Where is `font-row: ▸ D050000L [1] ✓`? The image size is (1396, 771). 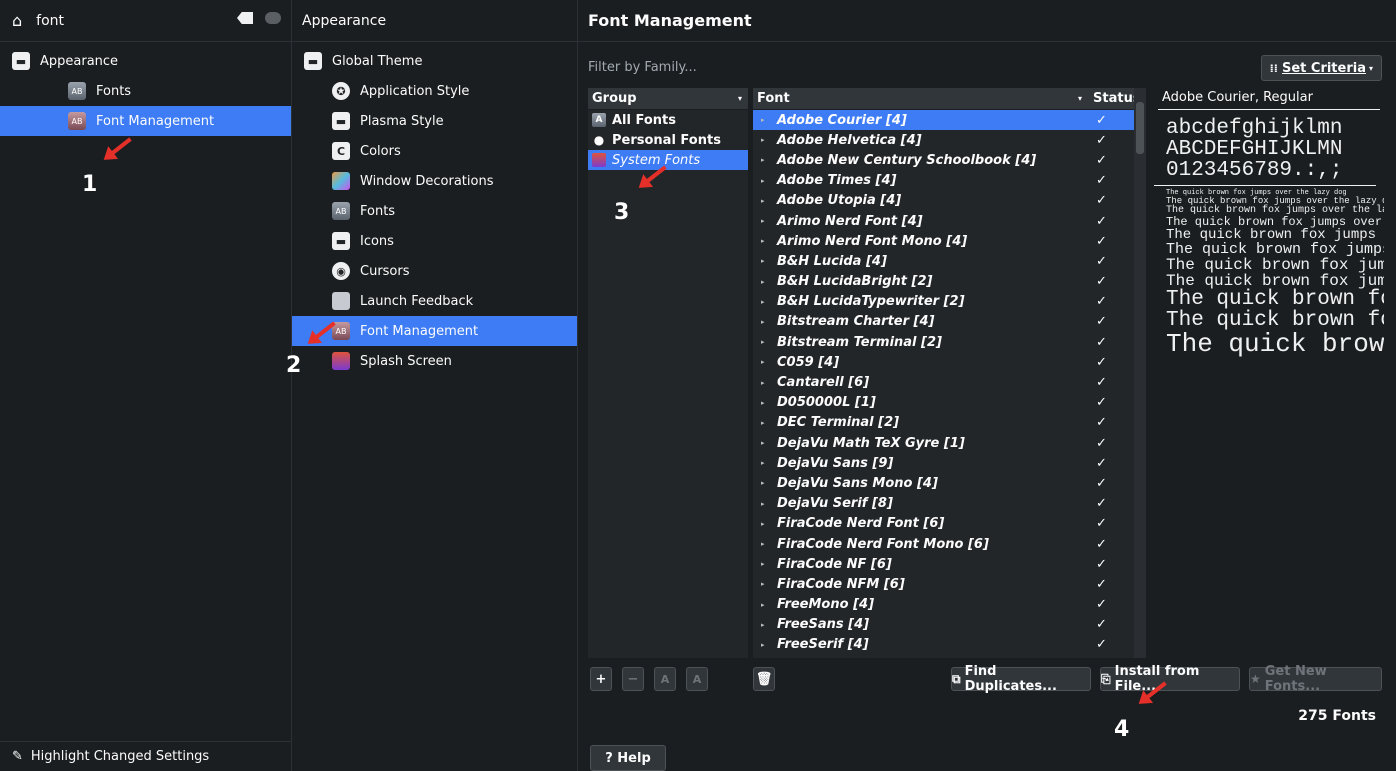 font-row: ▸ D050000L [1] ✓ is located at coordinates (943, 403).